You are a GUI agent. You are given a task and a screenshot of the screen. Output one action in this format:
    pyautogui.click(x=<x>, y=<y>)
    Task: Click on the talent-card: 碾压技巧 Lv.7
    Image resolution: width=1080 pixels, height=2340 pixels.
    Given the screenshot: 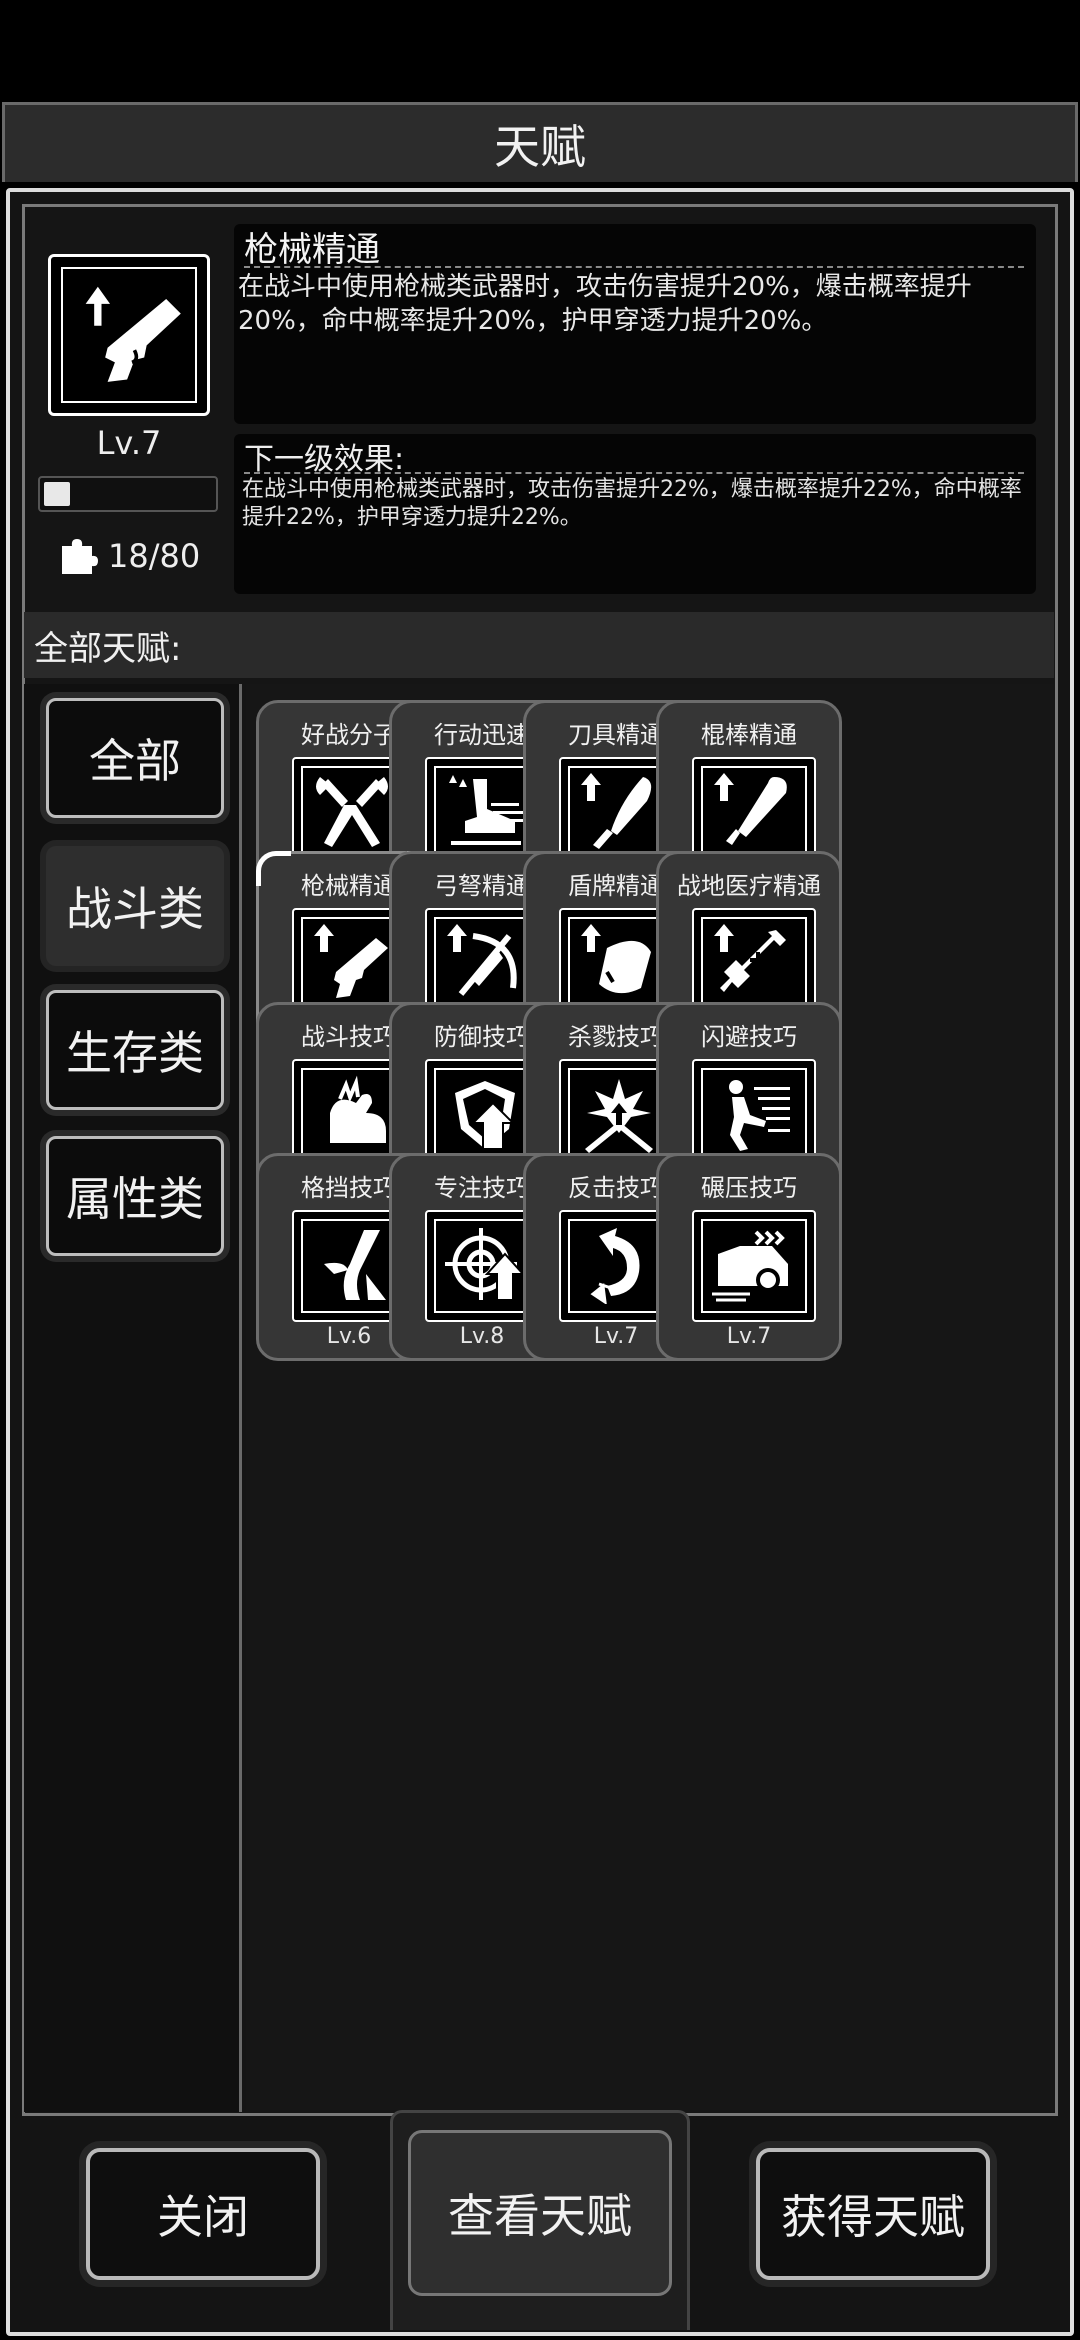 What is the action you would take?
    pyautogui.click(x=749, y=1257)
    